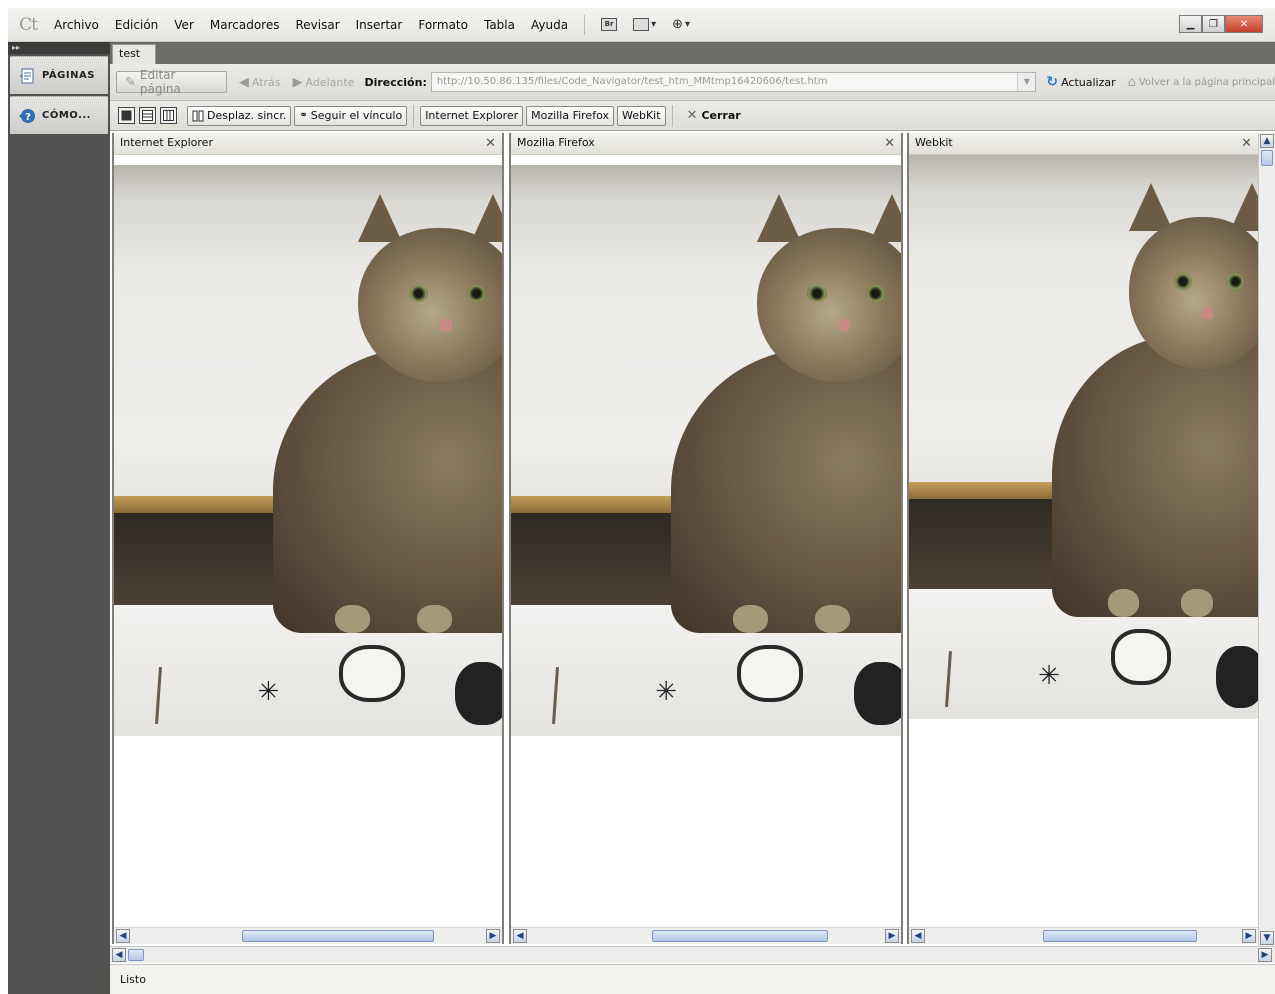 The image size is (1275, 994). Describe the element at coordinates (585, 24) in the screenshot. I see `menu-separator` at that location.